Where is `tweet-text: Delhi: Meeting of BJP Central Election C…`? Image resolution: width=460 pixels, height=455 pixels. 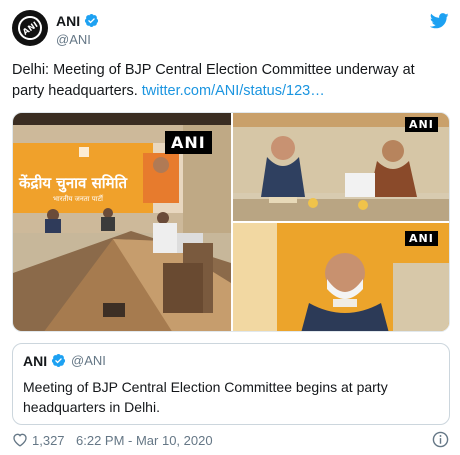 tweet-text: Delhi: Meeting of BJP Central Election C… is located at coordinates (230, 81).